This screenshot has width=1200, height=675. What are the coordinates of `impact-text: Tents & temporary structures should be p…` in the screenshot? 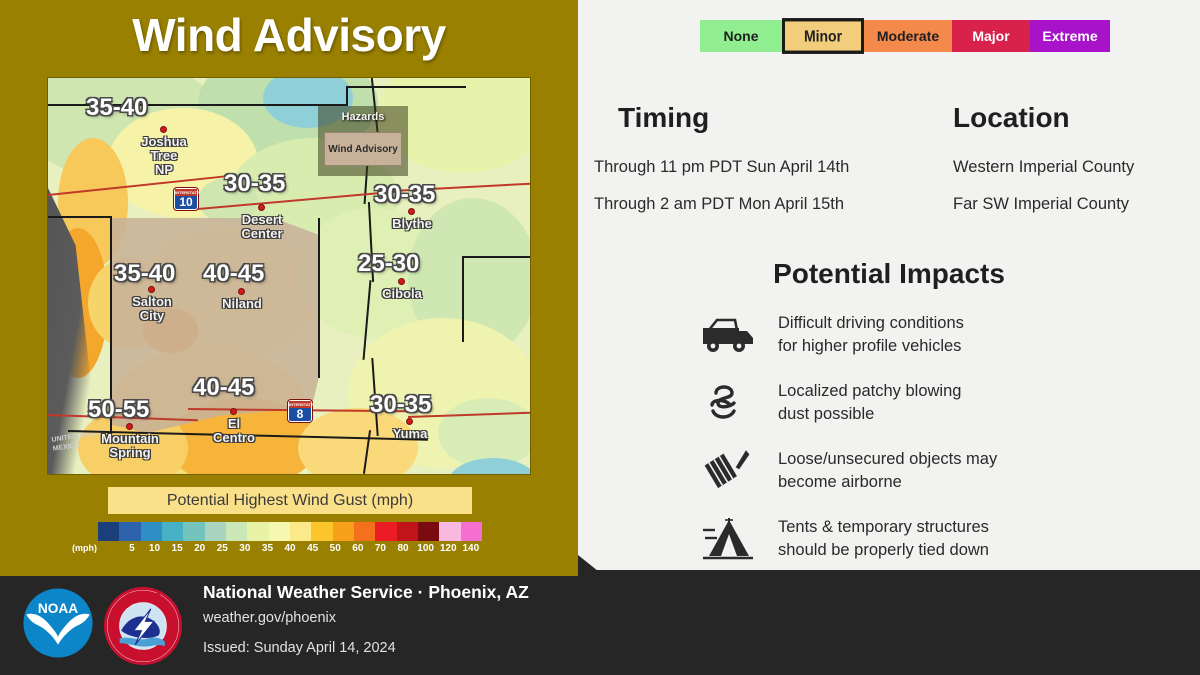 It's located at (883, 538).